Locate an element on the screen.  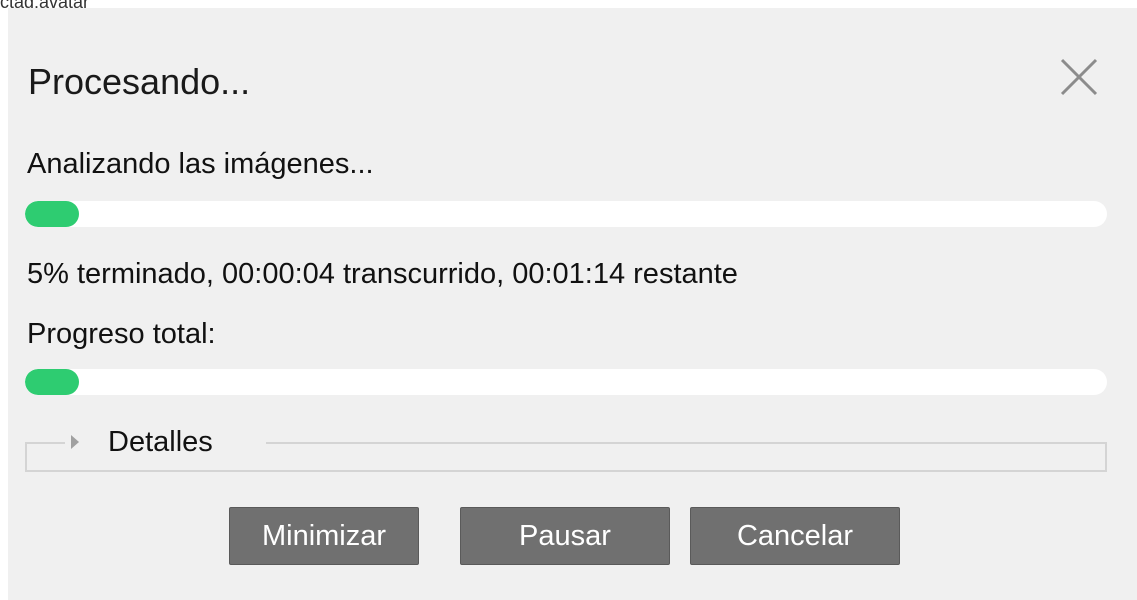
minimize-button: Minimizar is located at coordinates (324, 536).